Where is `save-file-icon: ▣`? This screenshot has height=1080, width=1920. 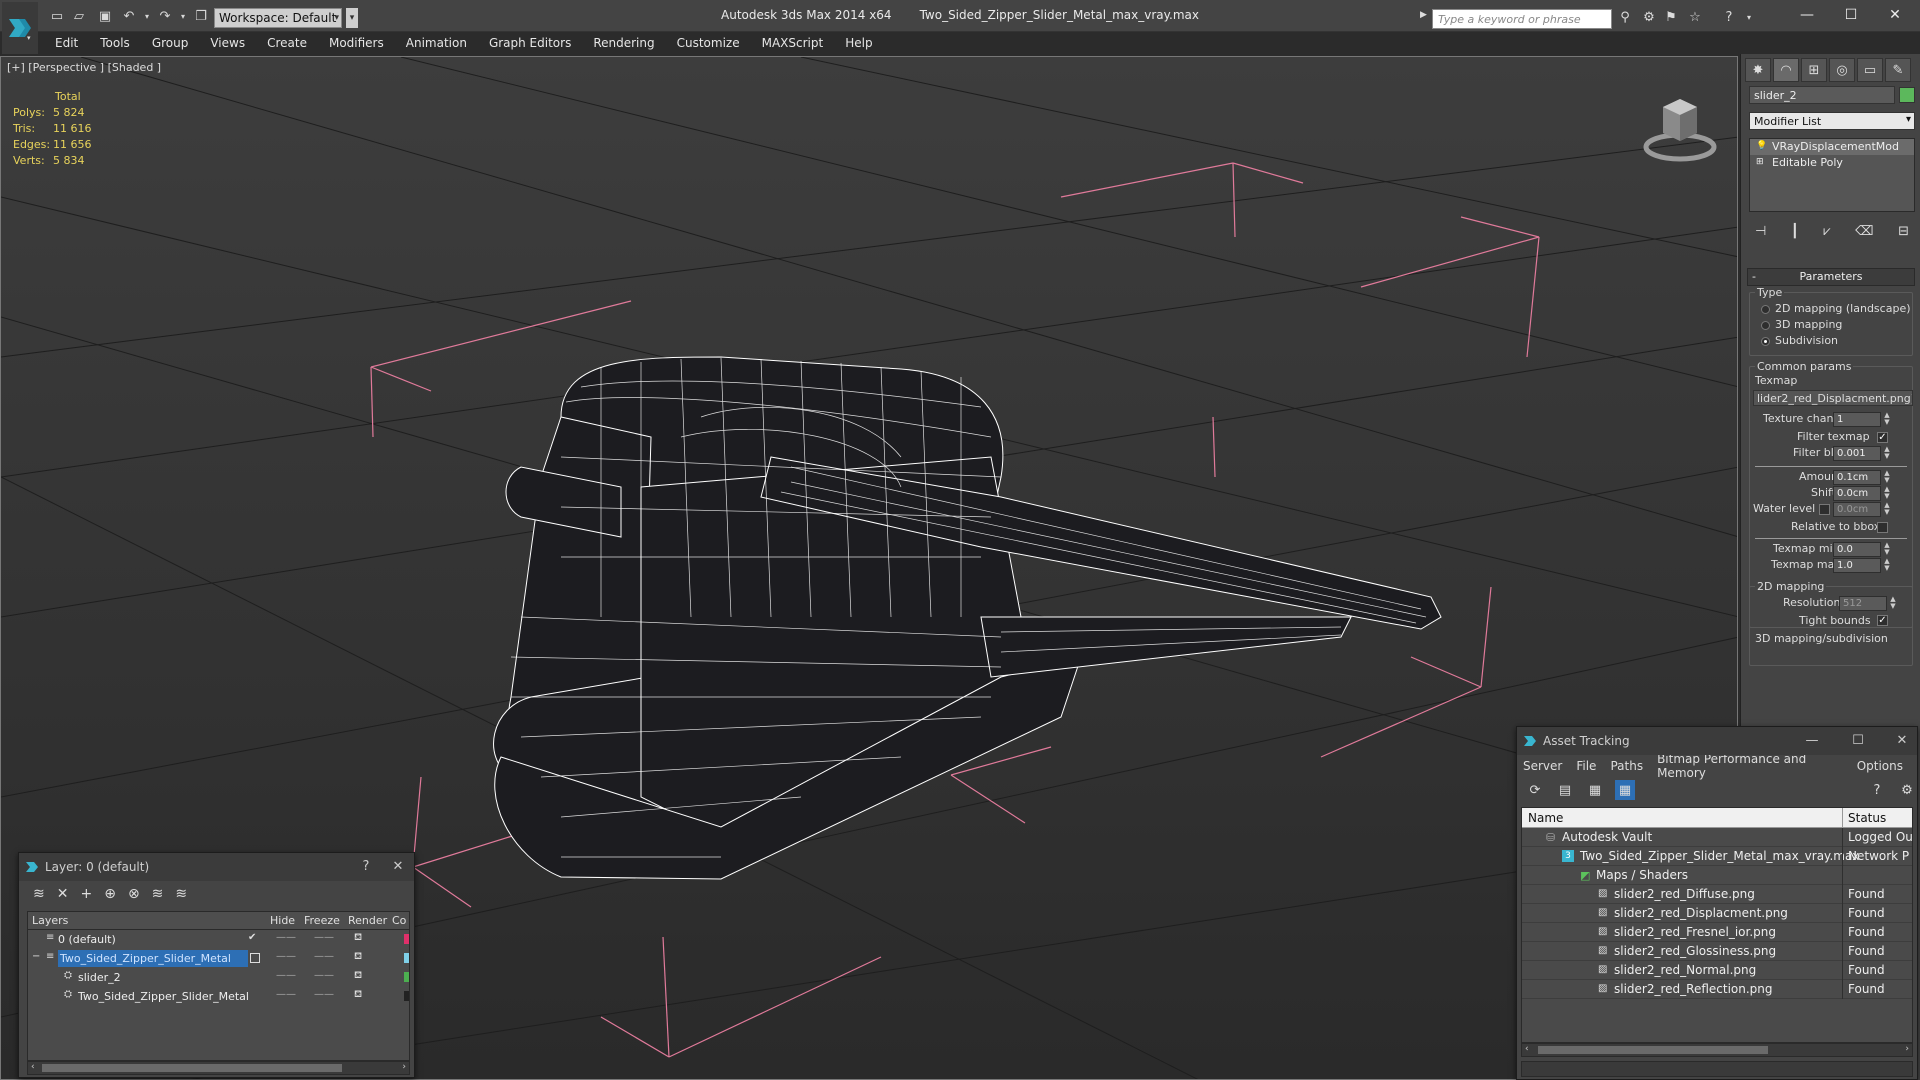 save-file-icon: ▣ is located at coordinates (105, 16).